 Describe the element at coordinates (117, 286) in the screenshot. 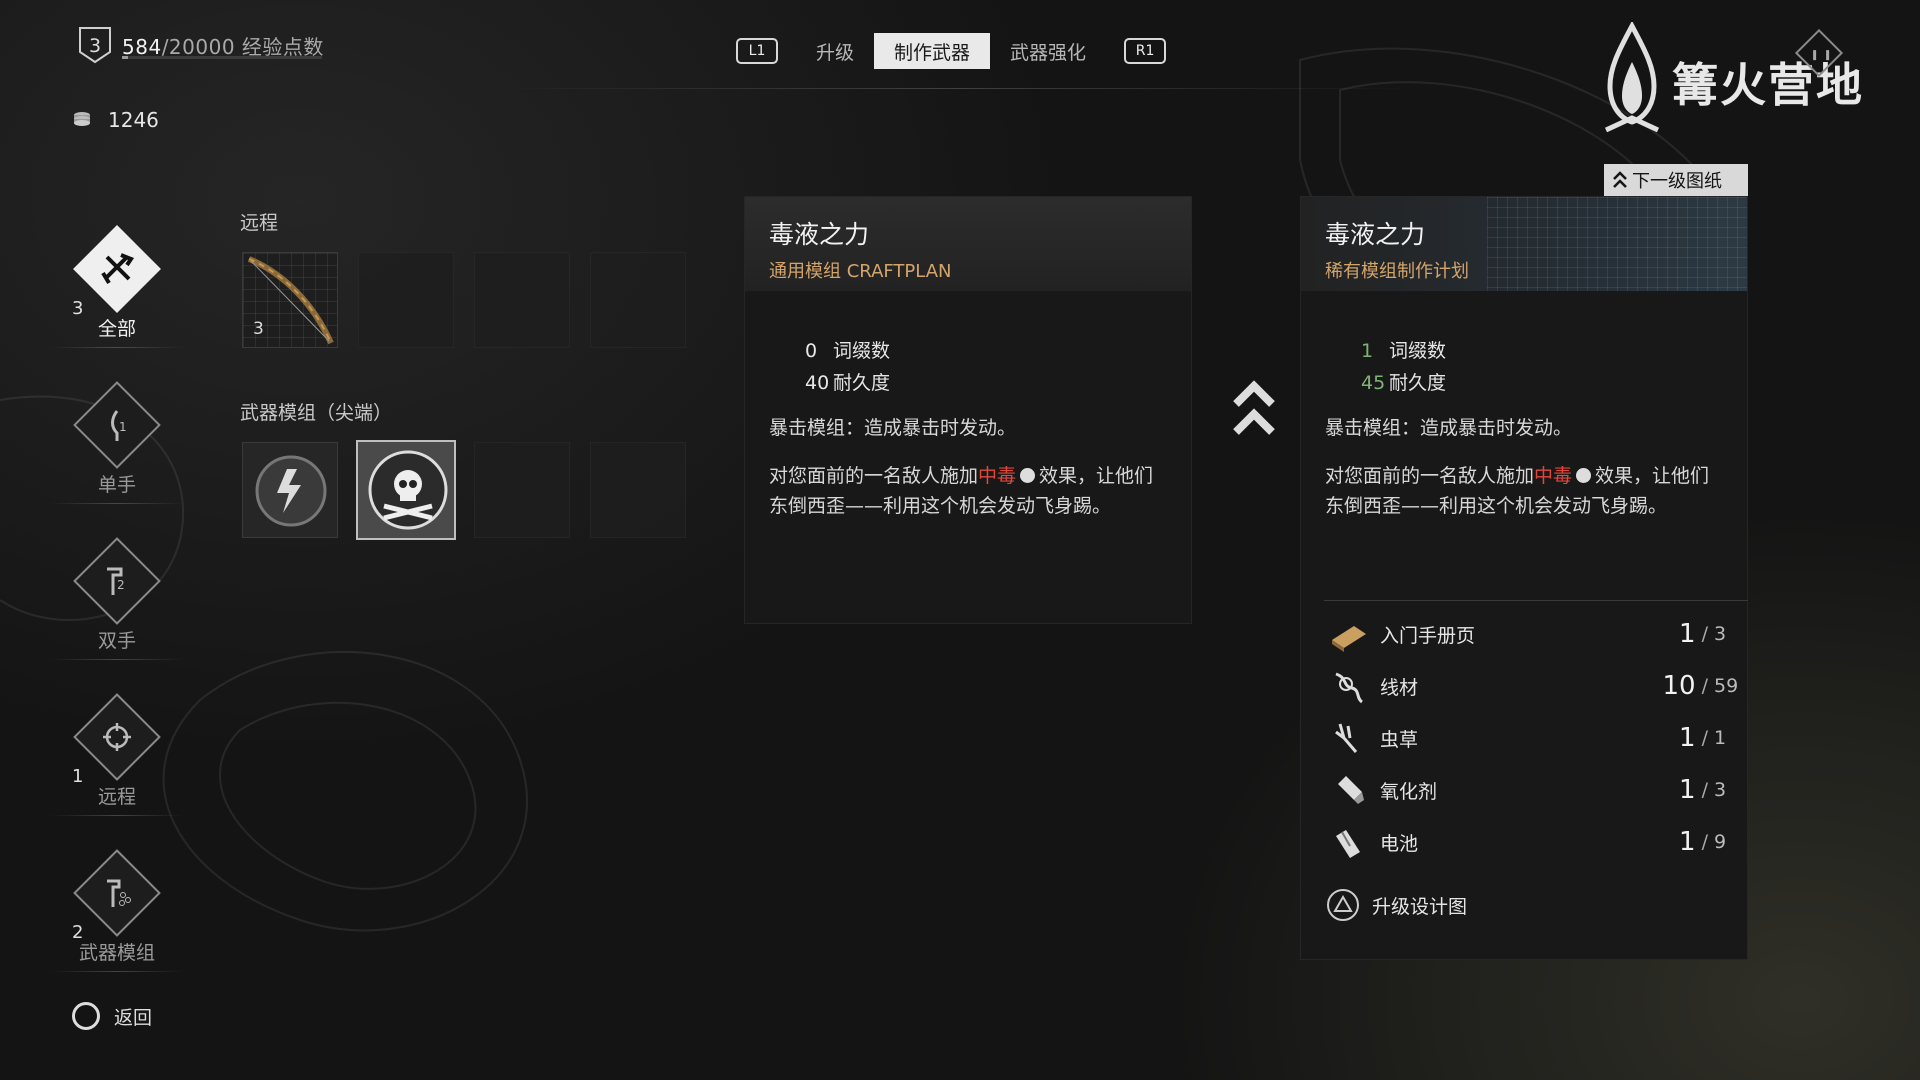

I see `sidebar-item-all: 3 全部` at that location.